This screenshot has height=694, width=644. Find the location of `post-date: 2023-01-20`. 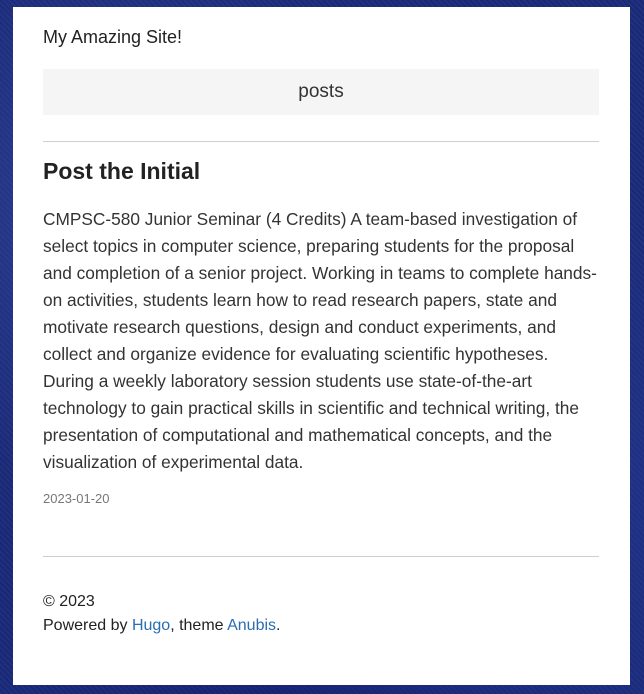

post-date: 2023-01-20 is located at coordinates (76, 498).